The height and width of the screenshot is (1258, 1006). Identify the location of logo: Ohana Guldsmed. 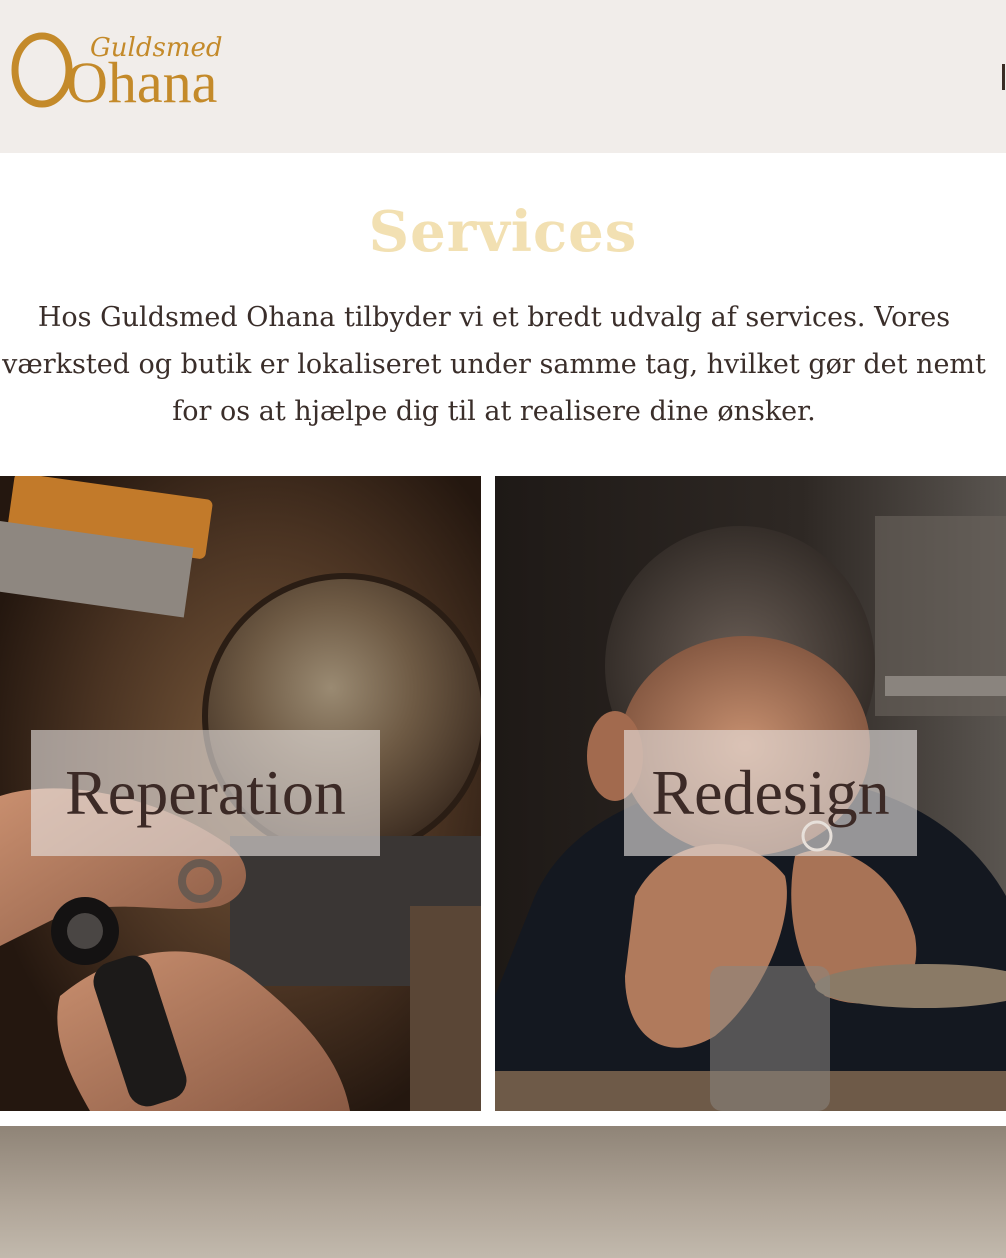
(123, 70).